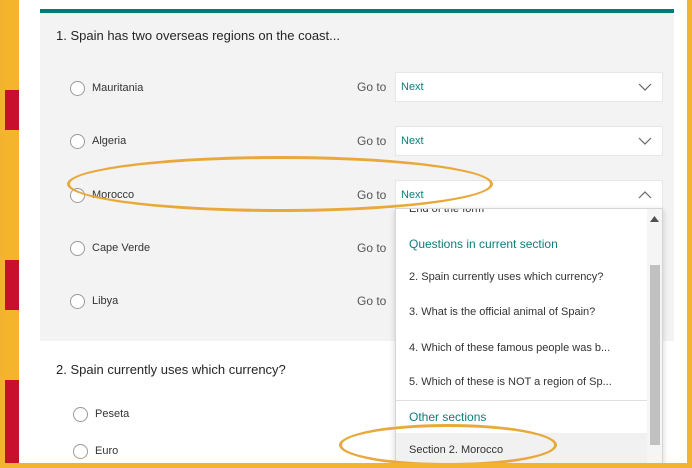 This screenshot has width=692, height=468. Describe the element at coordinates (121, 248) in the screenshot. I see `option-label: Cape Verde` at that location.